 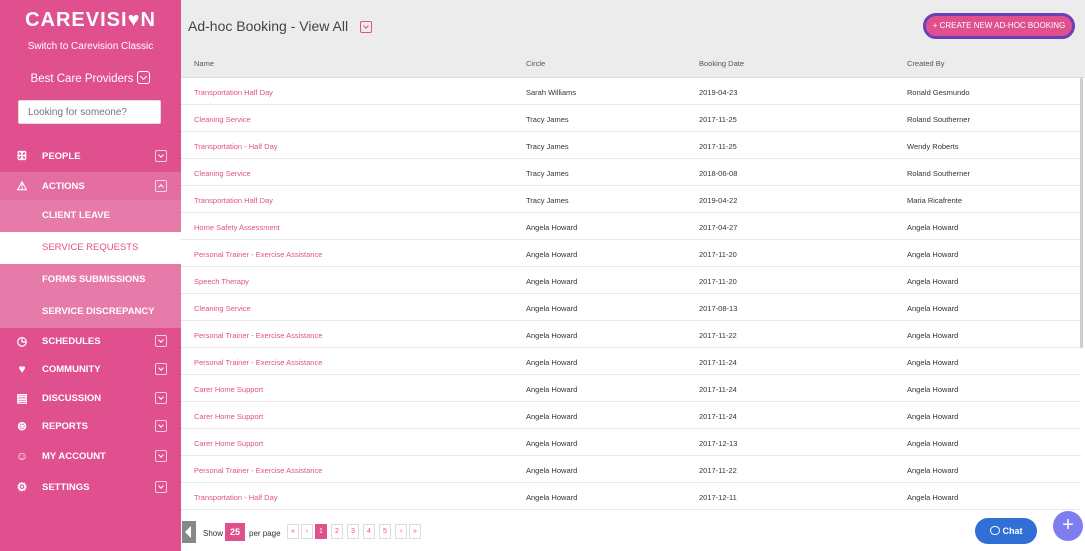 I want to click on nav-schedules: ◷ SCHEDULES, so click(x=90, y=341).